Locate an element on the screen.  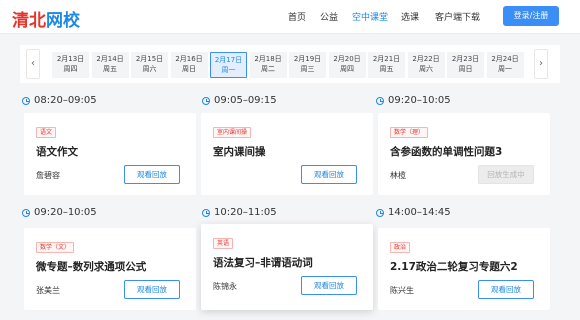
course-title: 2.17政治二轮复习专题六2 is located at coordinates (454, 266).